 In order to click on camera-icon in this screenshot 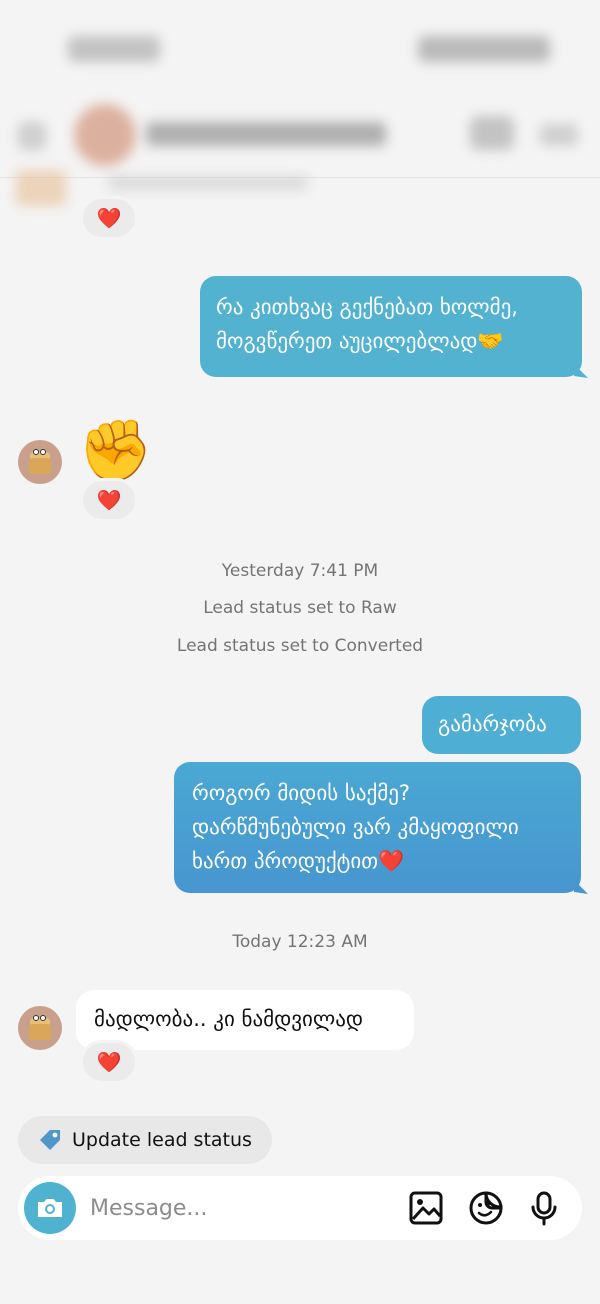, I will do `click(50, 1208)`.